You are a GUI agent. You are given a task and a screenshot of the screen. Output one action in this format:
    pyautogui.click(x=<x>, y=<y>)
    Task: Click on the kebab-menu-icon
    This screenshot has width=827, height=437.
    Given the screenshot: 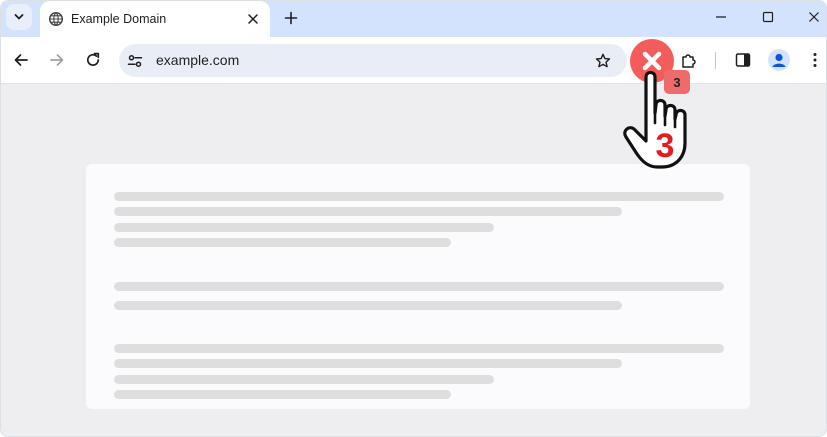 What is the action you would take?
    pyautogui.click(x=815, y=60)
    